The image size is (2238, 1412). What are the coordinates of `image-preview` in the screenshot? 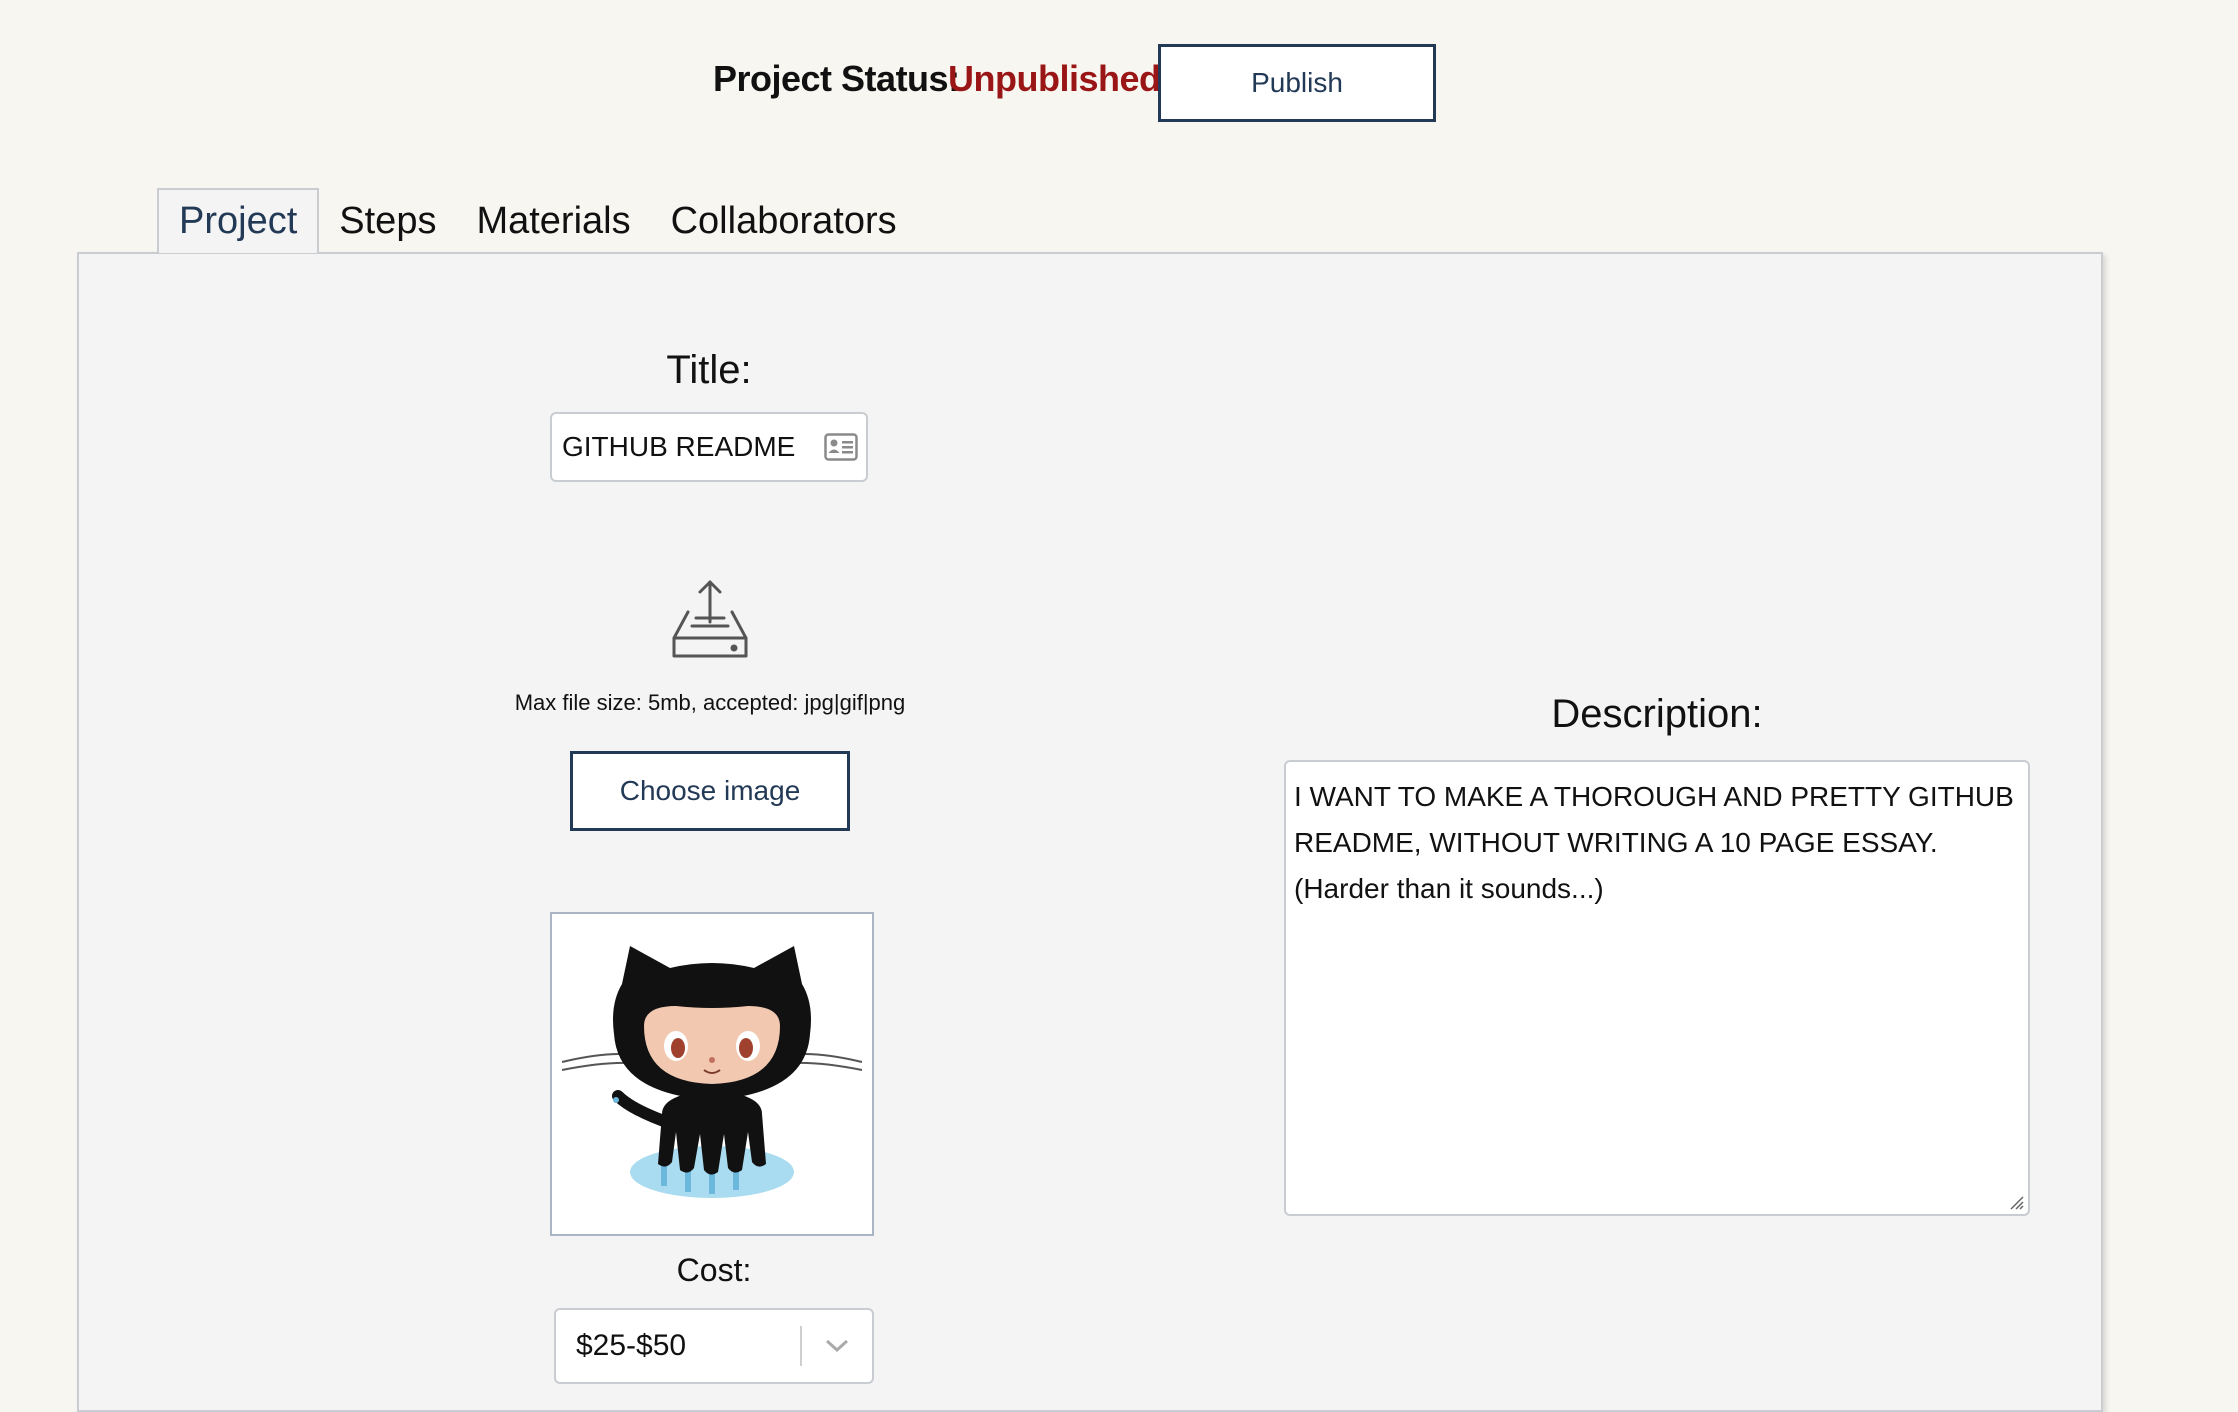 It's located at (712, 1074).